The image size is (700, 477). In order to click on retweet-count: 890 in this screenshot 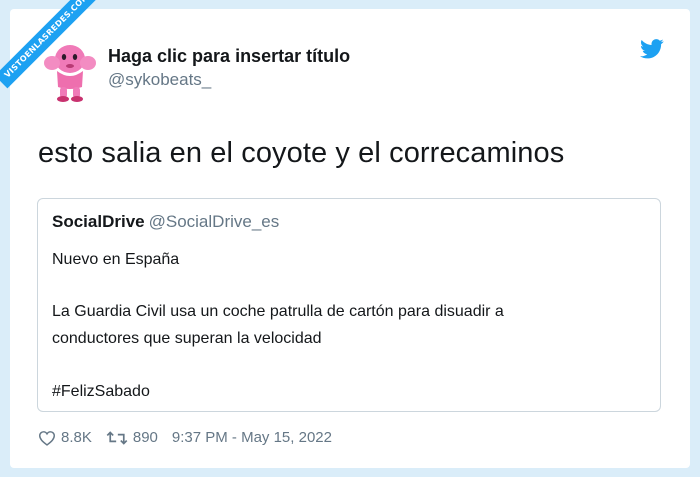, I will do `click(145, 437)`.